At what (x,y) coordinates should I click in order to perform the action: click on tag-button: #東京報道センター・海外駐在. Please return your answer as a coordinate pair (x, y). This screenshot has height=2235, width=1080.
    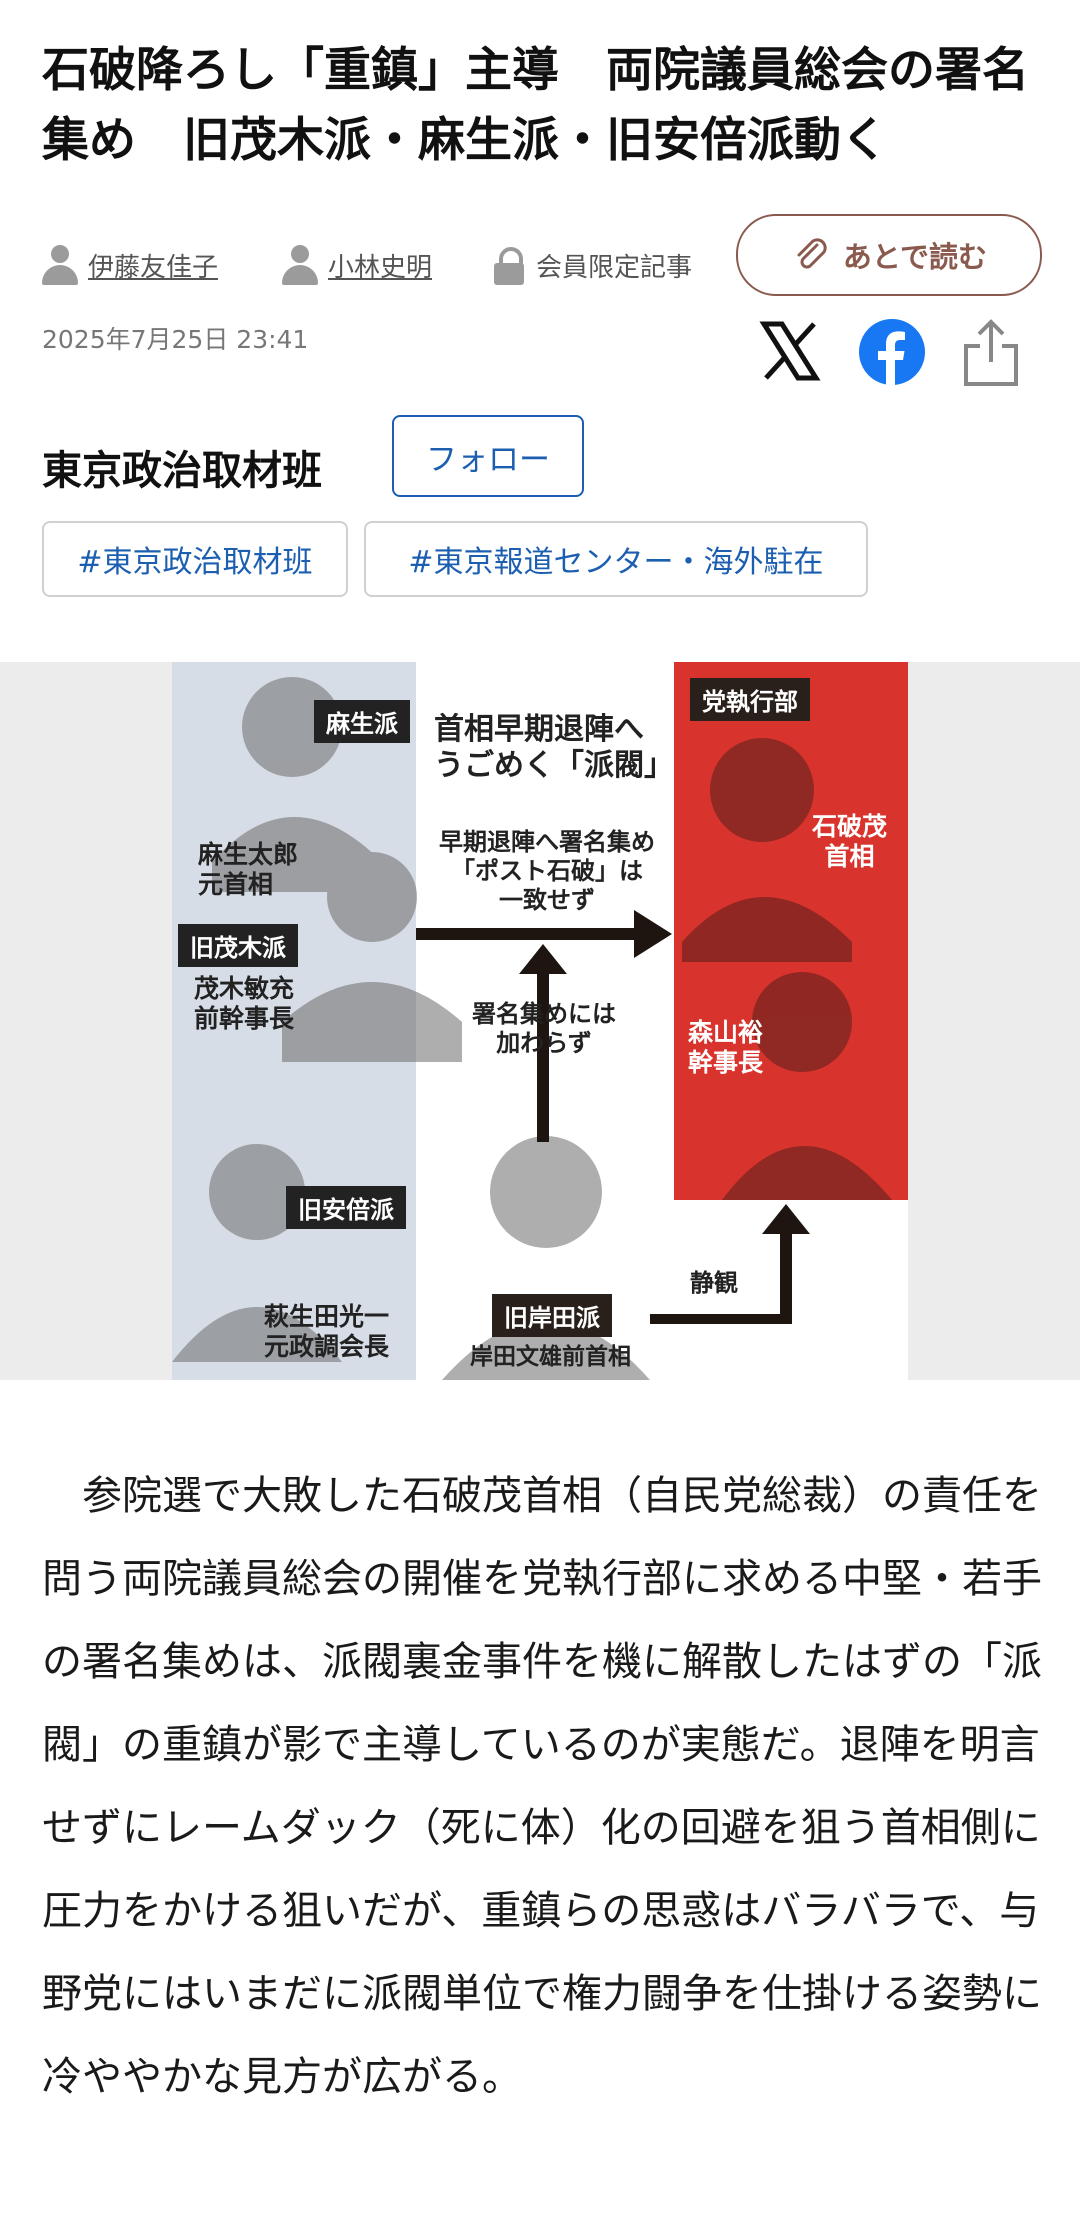
    Looking at the image, I should click on (616, 559).